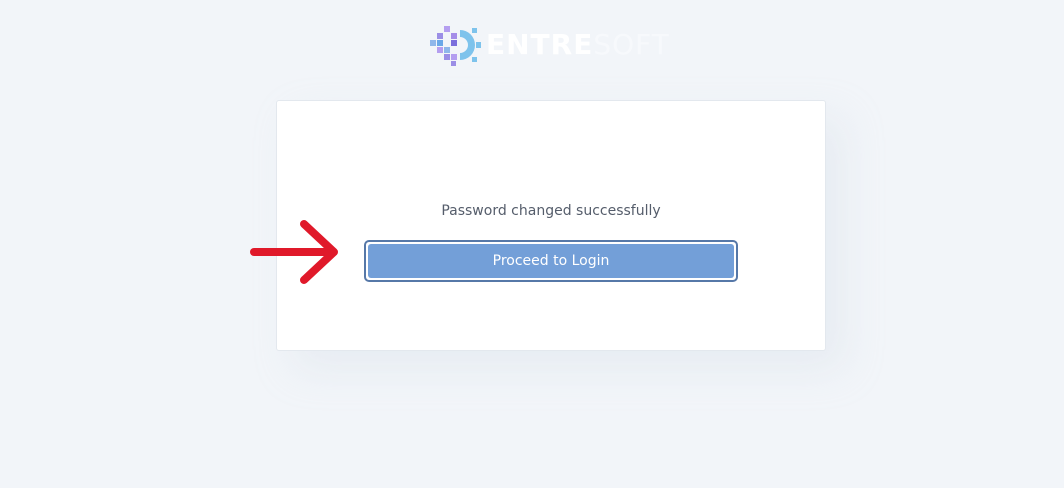  What do you see at coordinates (540, 44) in the screenshot?
I see `logo-text-bold: ENTRE` at bounding box center [540, 44].